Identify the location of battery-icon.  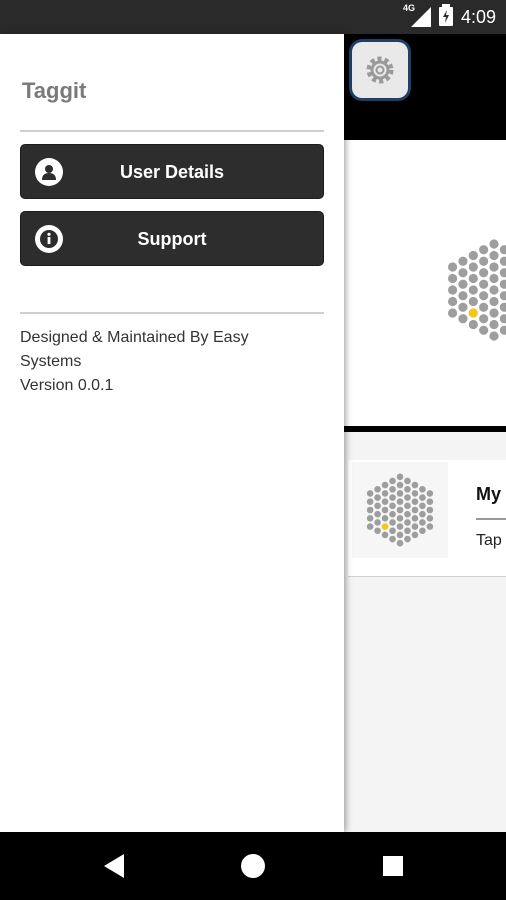
(445, 17).